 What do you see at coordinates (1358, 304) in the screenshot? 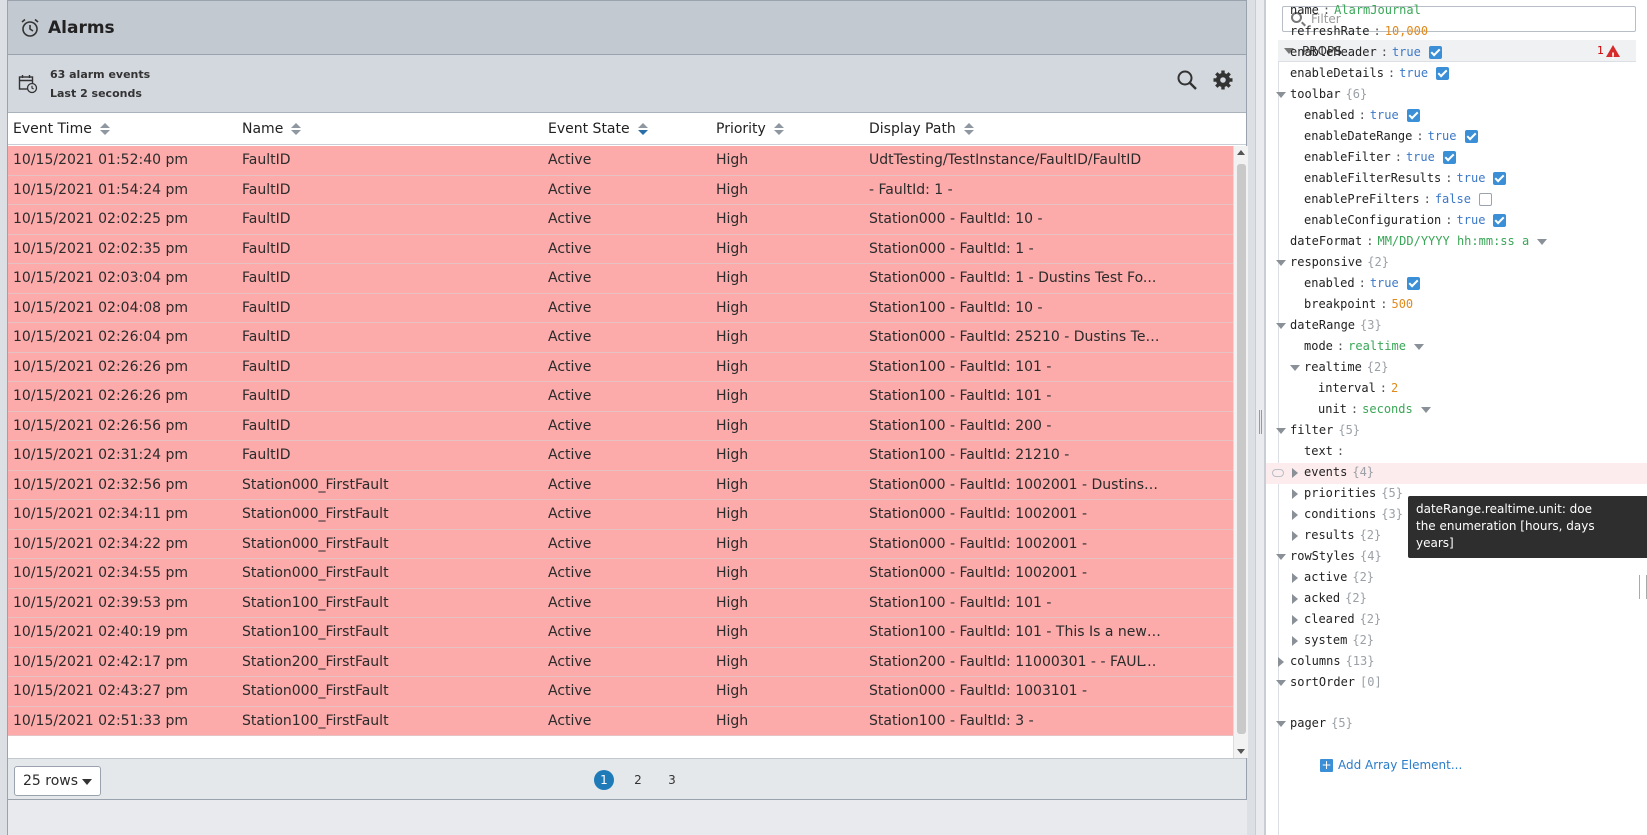
I see `property-row: breakpoint:500` at bounding box center [1358, 304].